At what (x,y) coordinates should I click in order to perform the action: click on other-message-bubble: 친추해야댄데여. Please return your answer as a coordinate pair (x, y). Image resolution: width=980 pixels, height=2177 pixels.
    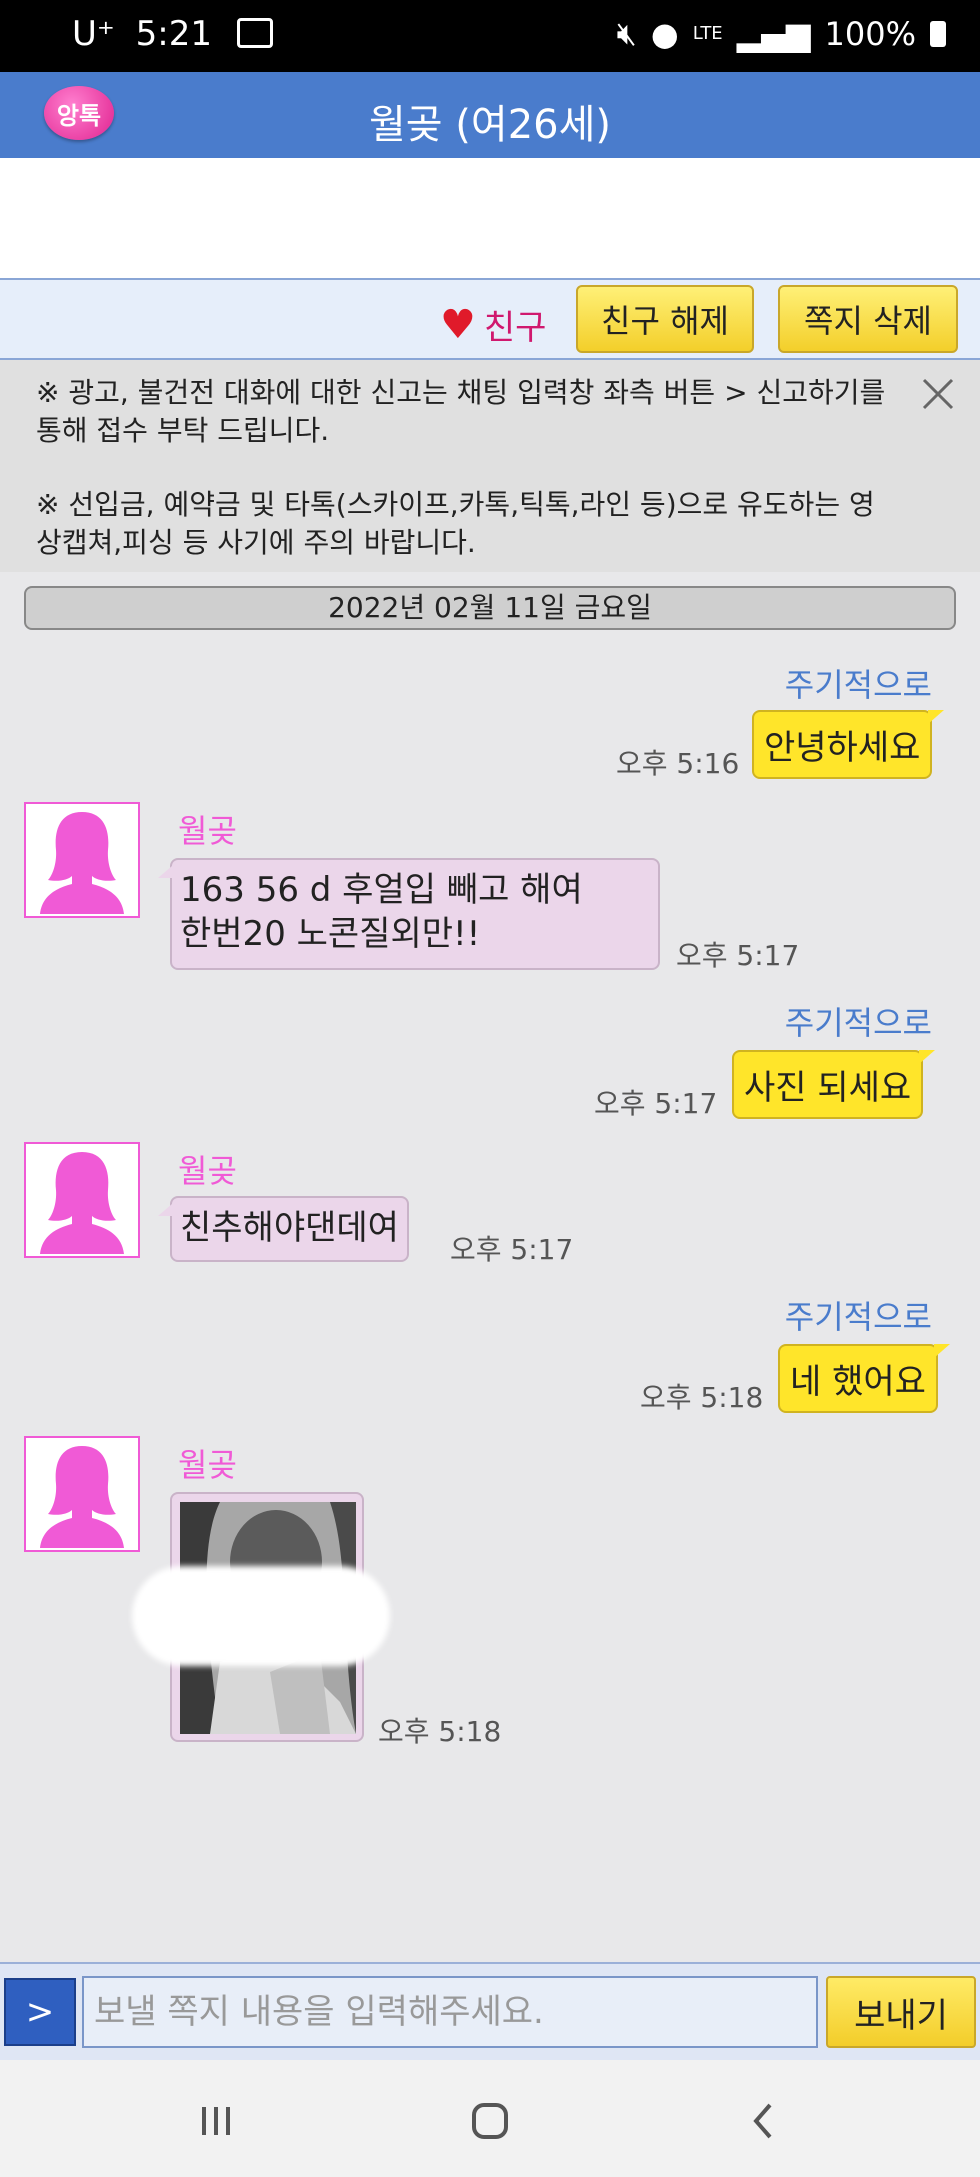
    Looking at the image, I should click on (283, 1229).